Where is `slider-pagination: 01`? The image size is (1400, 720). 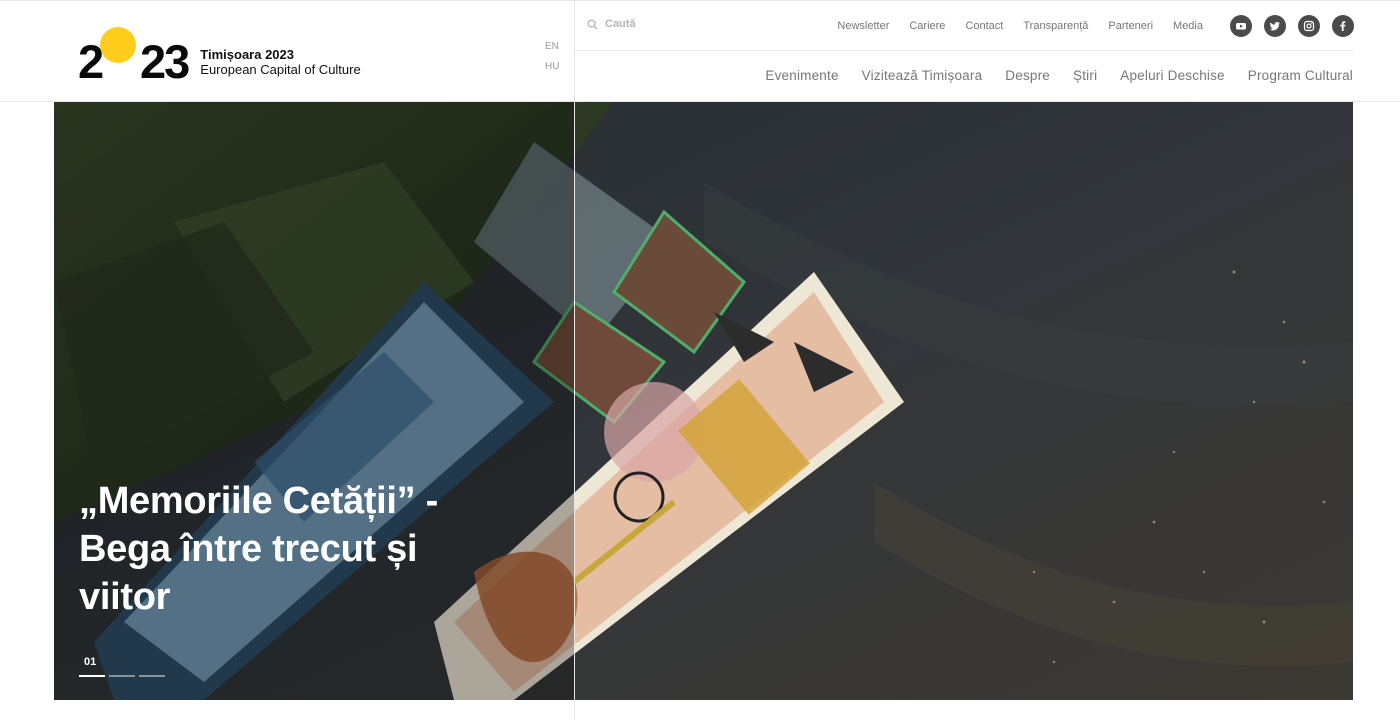 slider-pagination: 01 is located at coordinates (122, 666).